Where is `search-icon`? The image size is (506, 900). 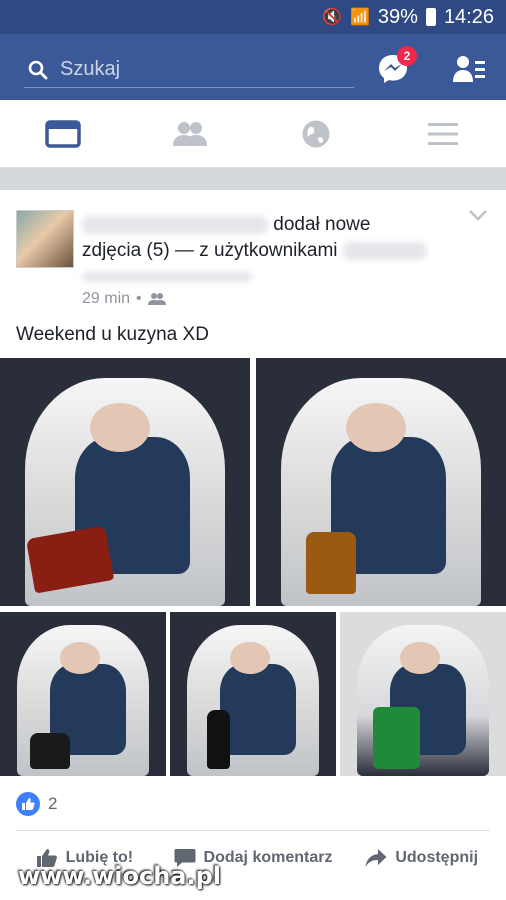 search-icon is located at coordinates (38, 69).